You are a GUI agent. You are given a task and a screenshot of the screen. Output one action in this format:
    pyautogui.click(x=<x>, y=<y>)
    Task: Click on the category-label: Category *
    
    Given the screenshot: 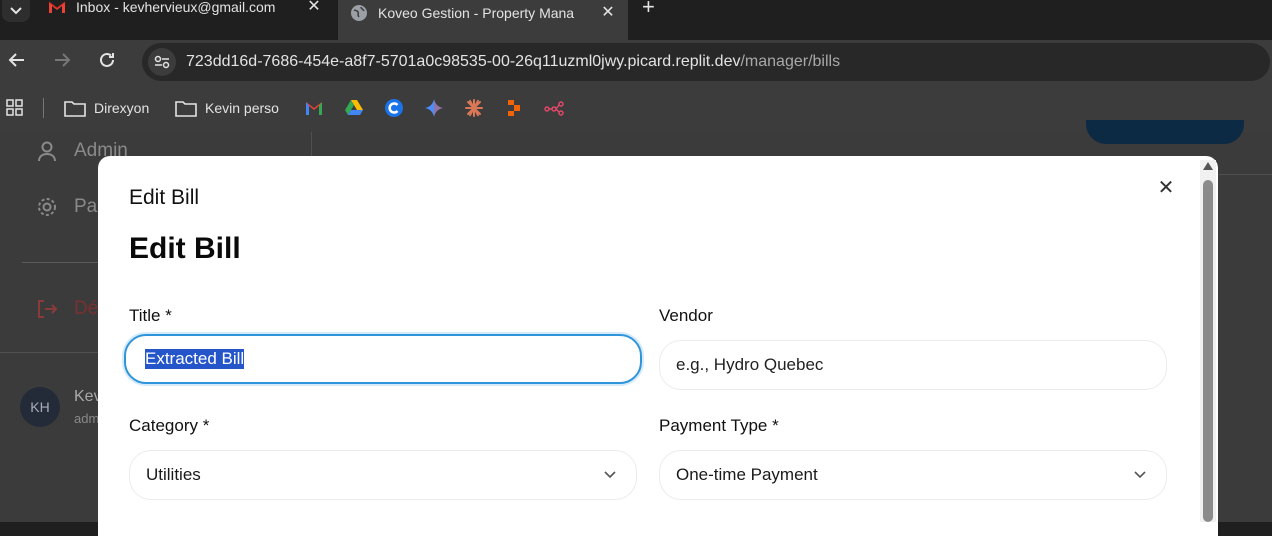 What is the action you would take?
    pyautogui.click(x=169, y=425)
    